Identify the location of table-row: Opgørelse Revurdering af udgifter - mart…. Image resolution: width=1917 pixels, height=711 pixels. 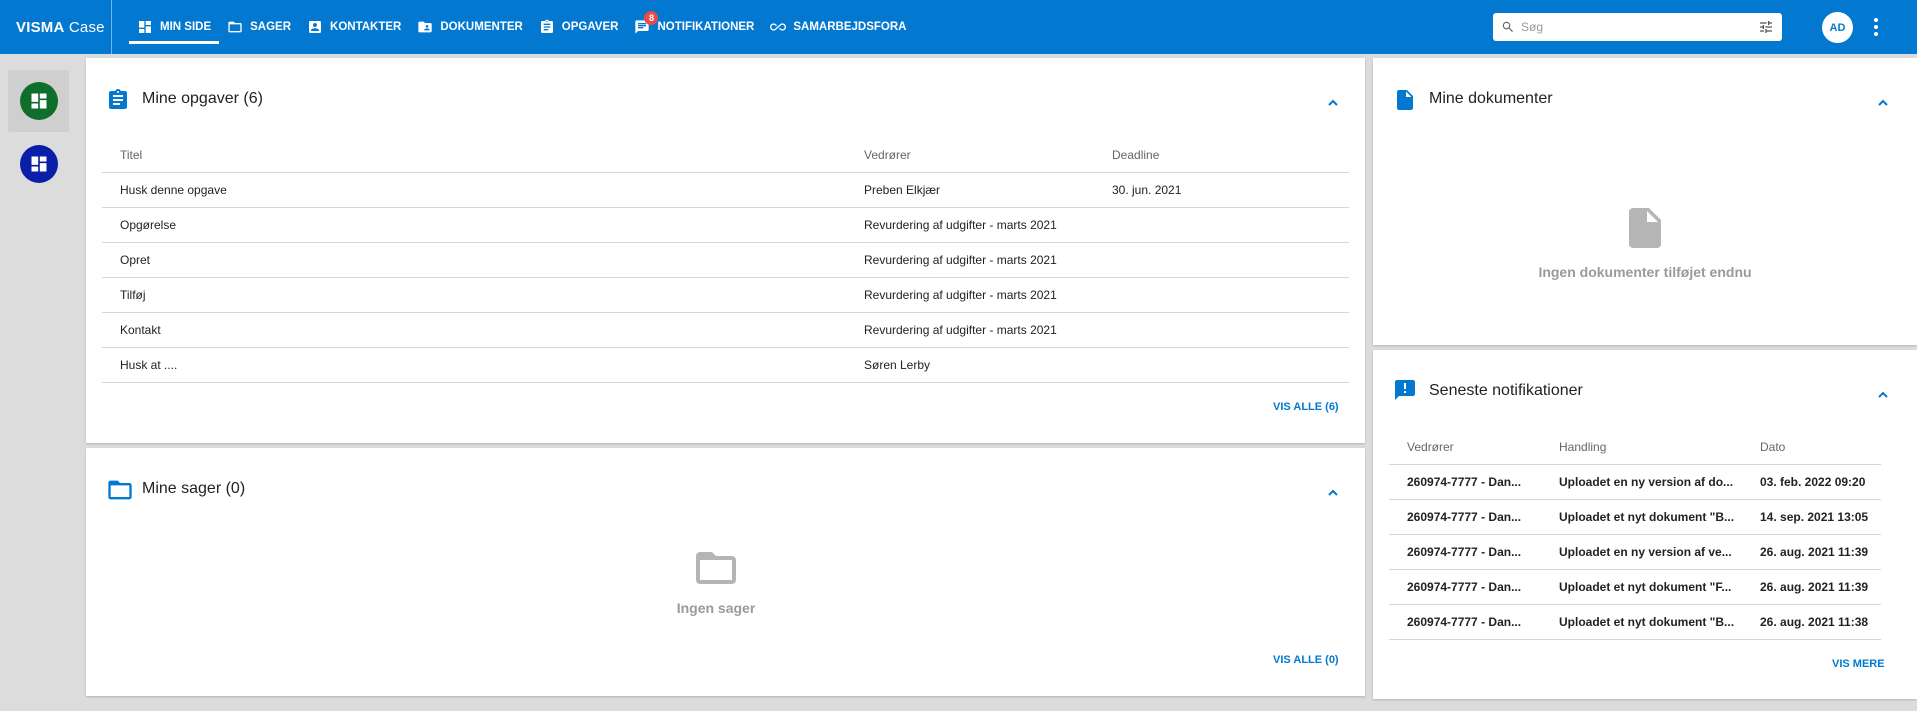
(725, 225).